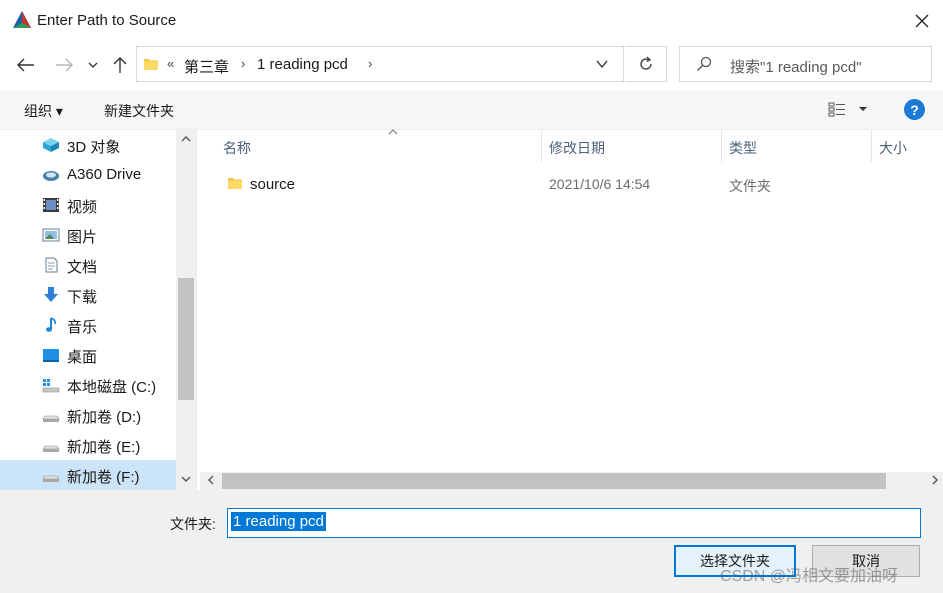 The height and width of the screenshot is (593, 943). Describe the element at coordinates (103, 477) in the screenshot. I see `sidebar-item-label: 新加卷 (F:)` at that location.